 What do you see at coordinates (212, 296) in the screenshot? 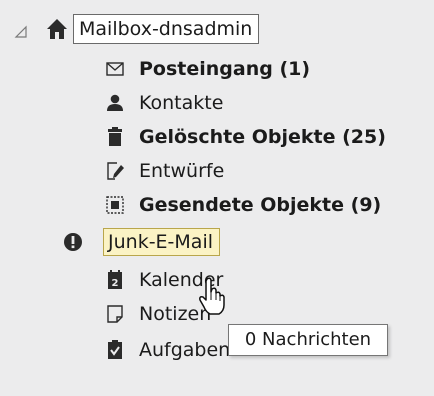
I see `hand-pointer-icon` at bounding box center [212, 296].